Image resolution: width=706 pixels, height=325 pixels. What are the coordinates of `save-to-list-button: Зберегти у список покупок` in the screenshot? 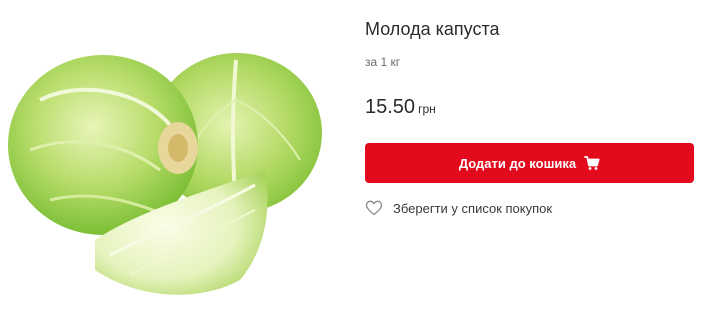 It's located at (458, 208).